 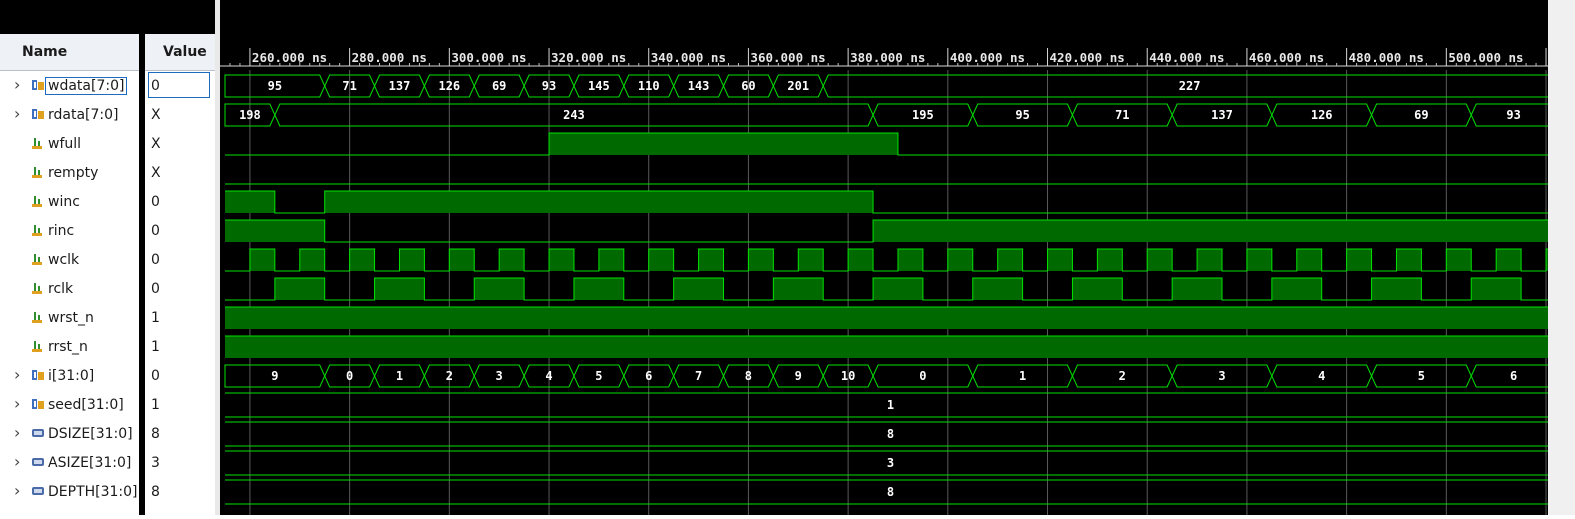 I want to click on right-scrollbar, so click(x=1561, y=257).